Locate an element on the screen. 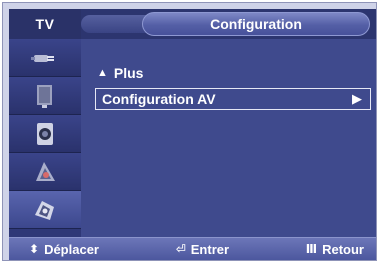 Image resolution: width=379 pixels, height=263 pixels. footer-enter-label: Entrer is located at coordinates (210, 249).